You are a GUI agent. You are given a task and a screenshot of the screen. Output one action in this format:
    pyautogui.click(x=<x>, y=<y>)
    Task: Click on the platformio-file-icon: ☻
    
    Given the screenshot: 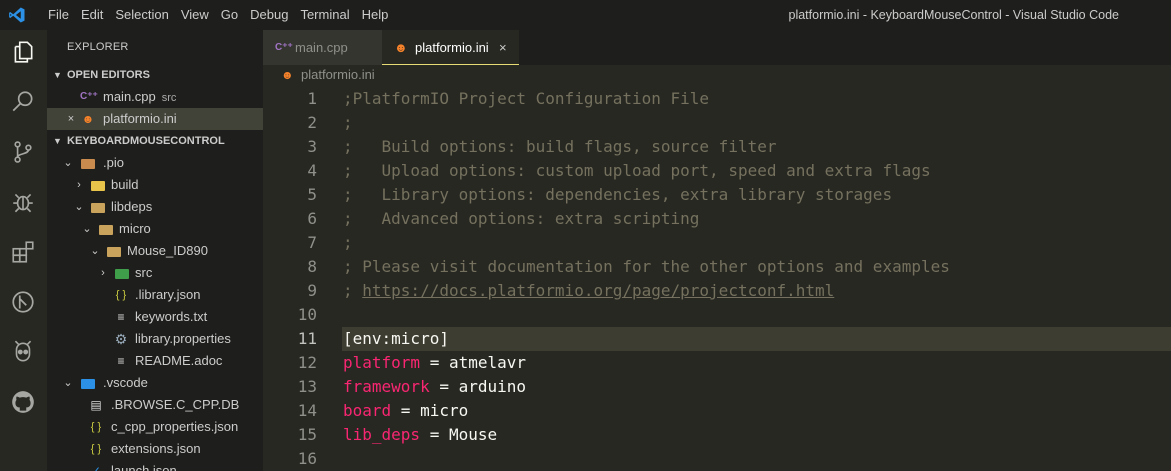 What is the action you would take?
    pyautogui.click(x=88, y=119)
    